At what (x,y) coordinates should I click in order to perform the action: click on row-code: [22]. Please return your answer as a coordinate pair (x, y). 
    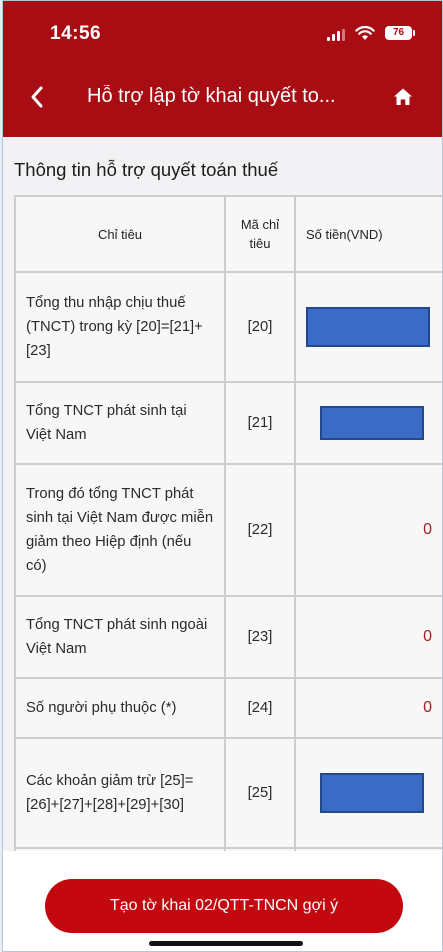
    Looking at the image, I should click on (260, 530).